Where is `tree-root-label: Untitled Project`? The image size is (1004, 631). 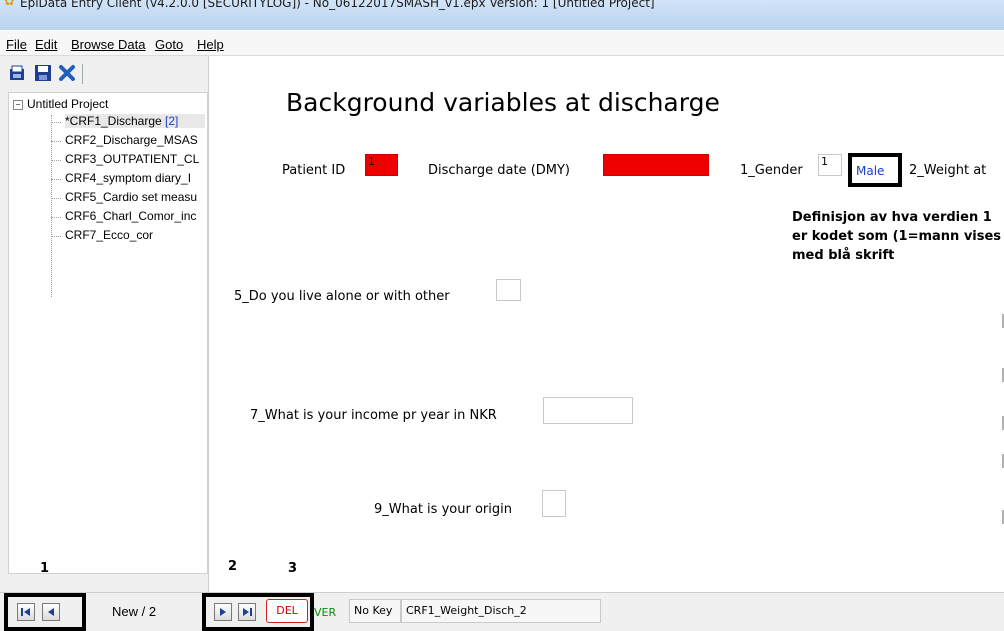
tree-root-label: Untitled Project is located at coordinates (68, 104).